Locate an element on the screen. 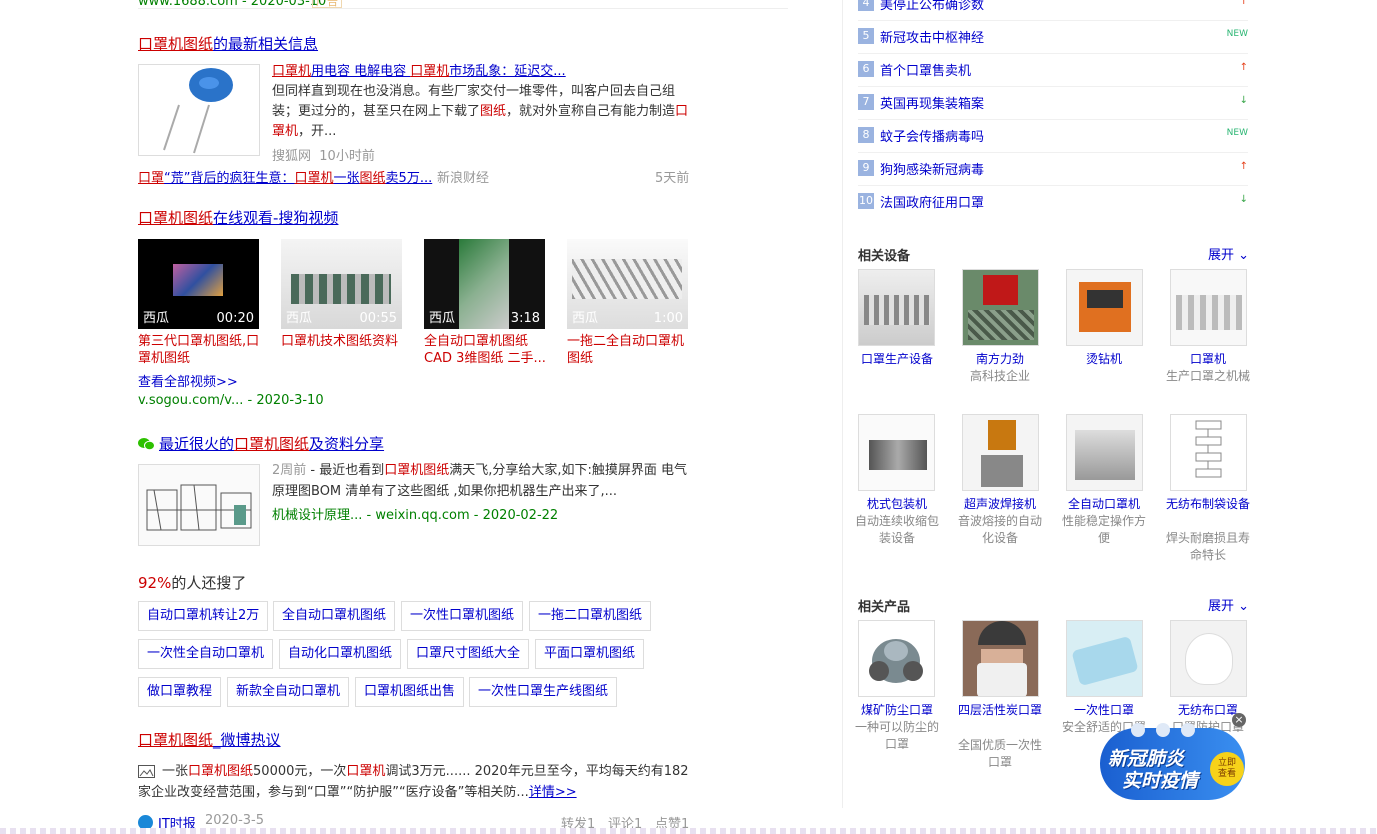 This screenshot has width=1377, height=834. related-tag: 一次性口罩生产线图纸 is located at coordinates (543, 692).